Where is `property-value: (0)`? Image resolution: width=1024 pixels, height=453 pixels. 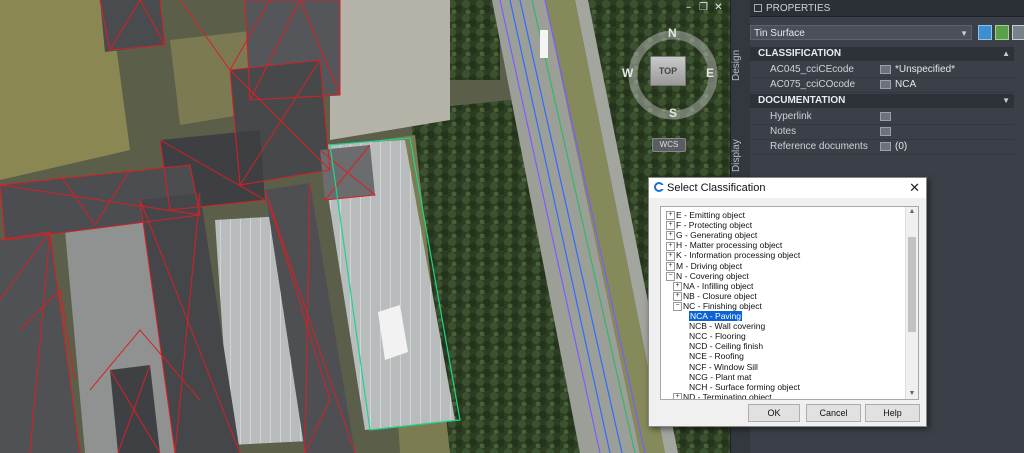
property-value: (0) is located at coordinates (901, 146).